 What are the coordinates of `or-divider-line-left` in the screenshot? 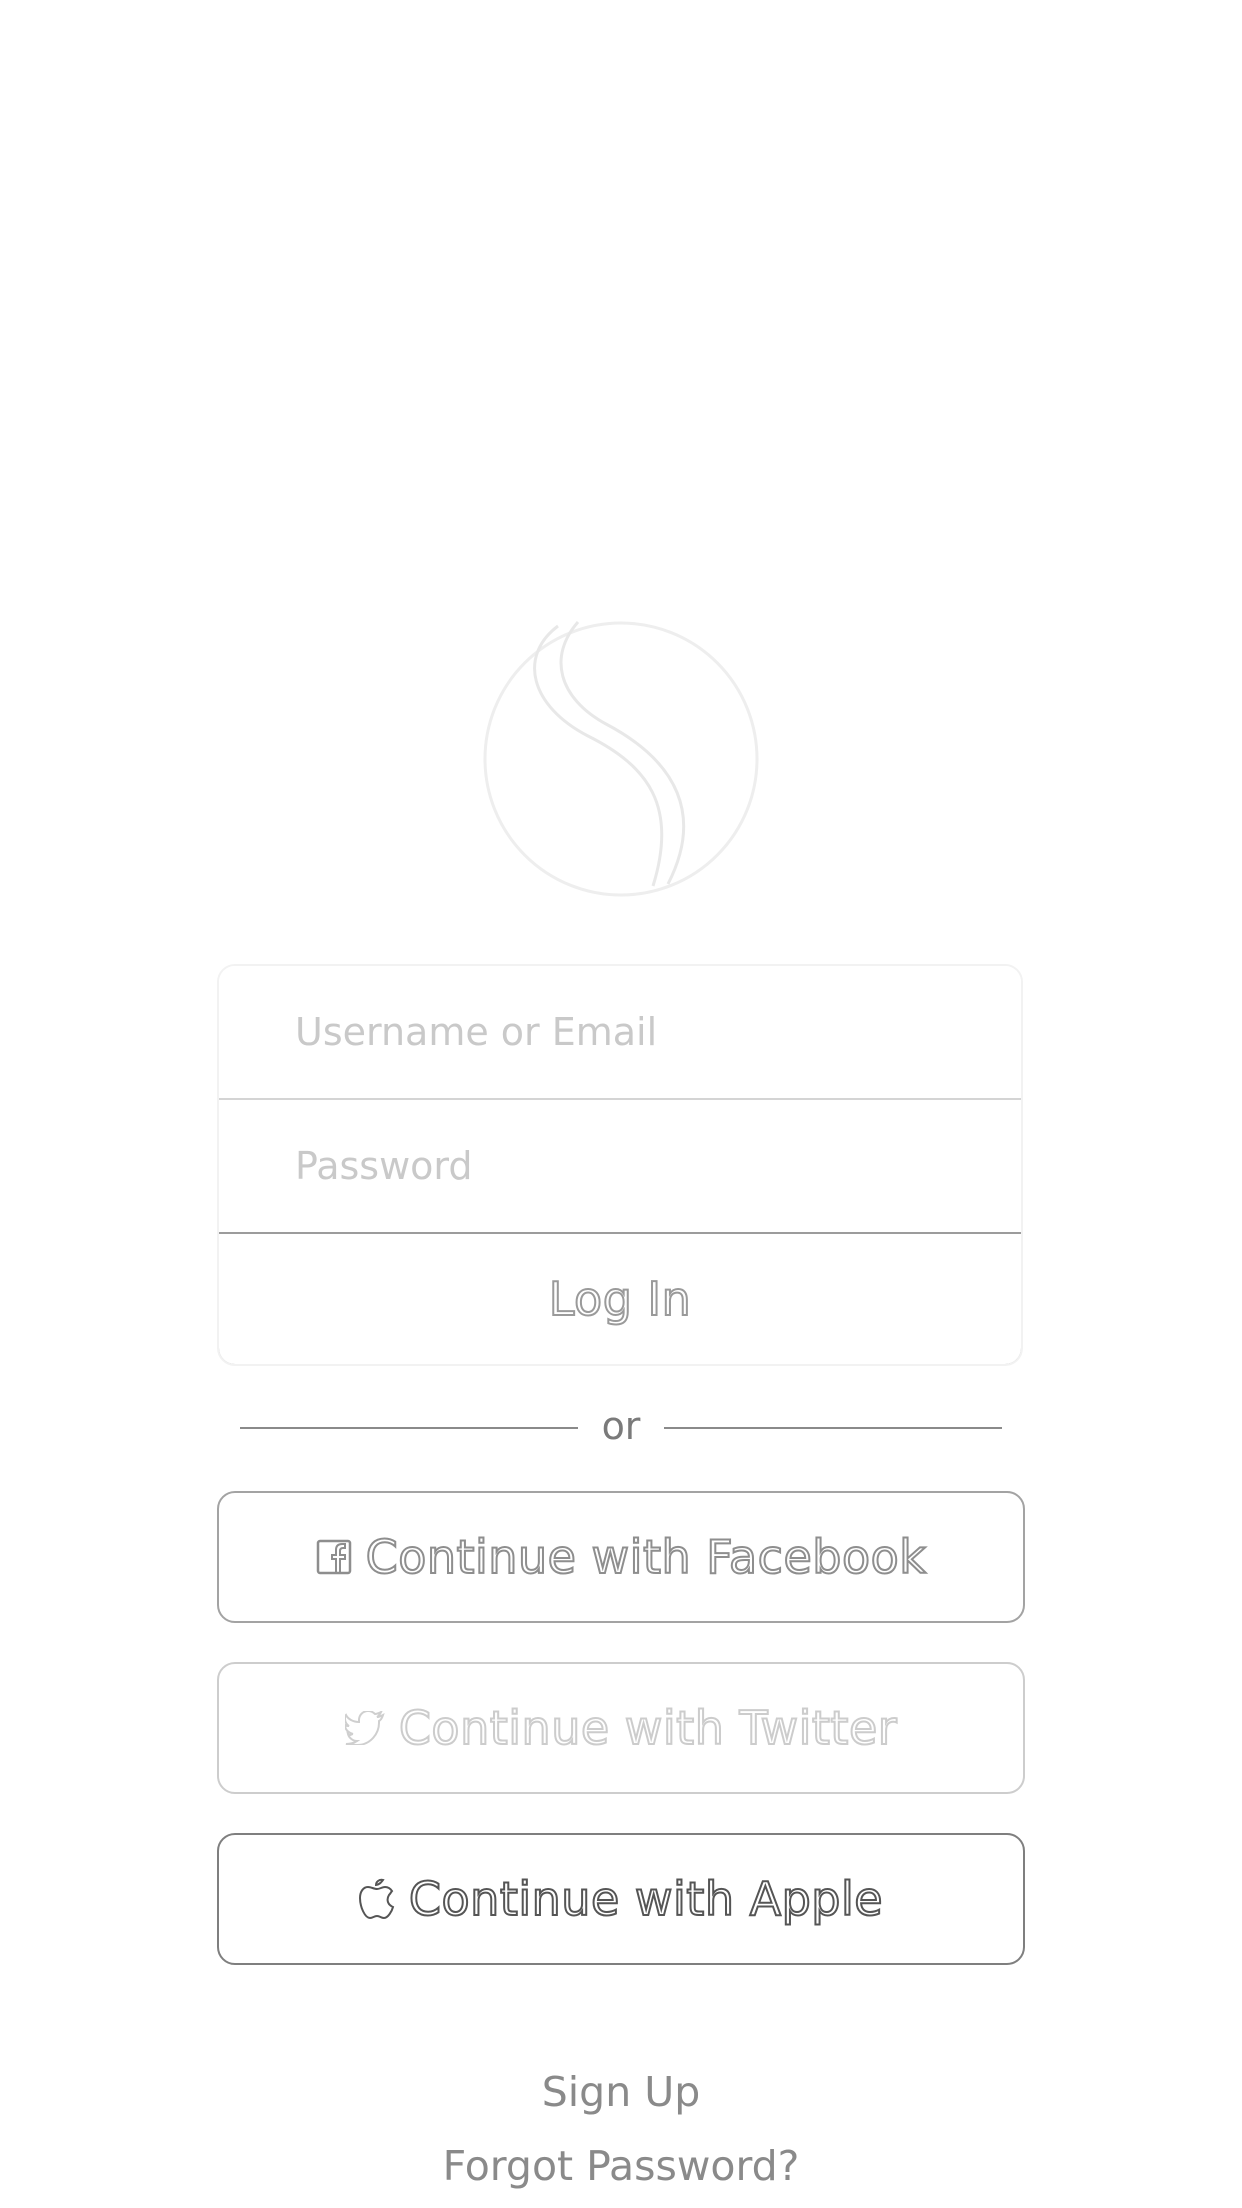 It's located at (409, 1428).